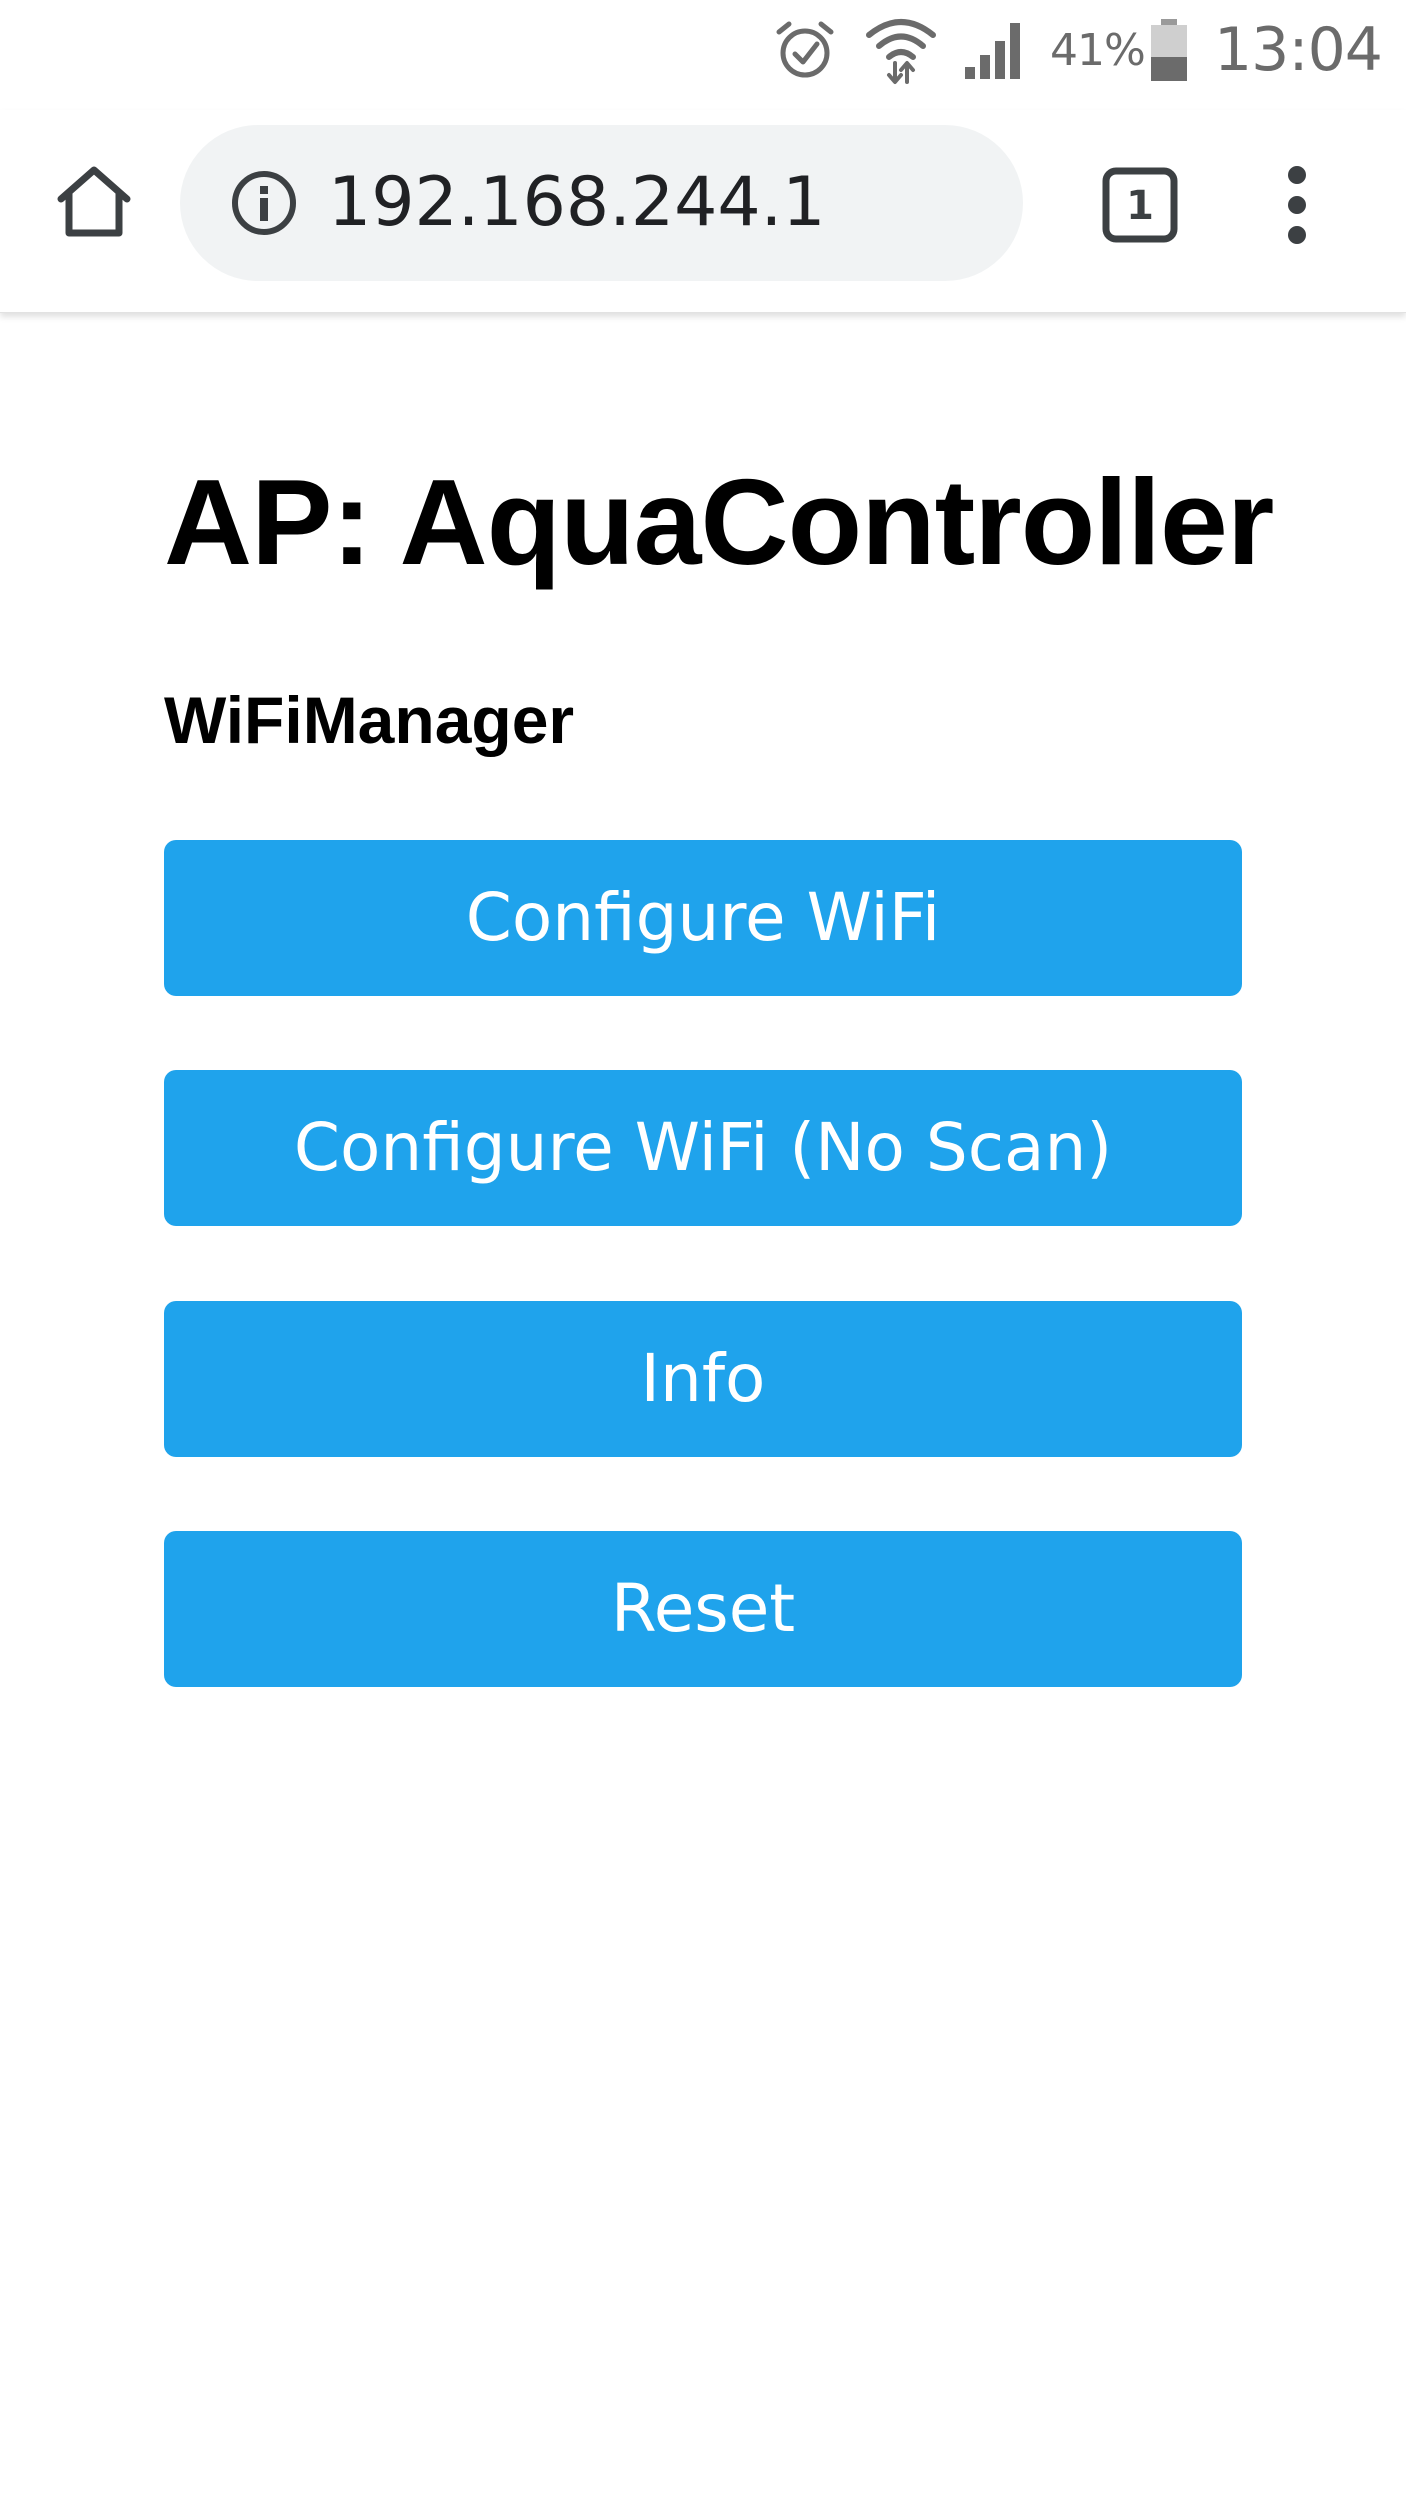 The width and height of the screenshot is (1406, 2500). I want to click on battery-percent: 41%, so click(1098, 50).